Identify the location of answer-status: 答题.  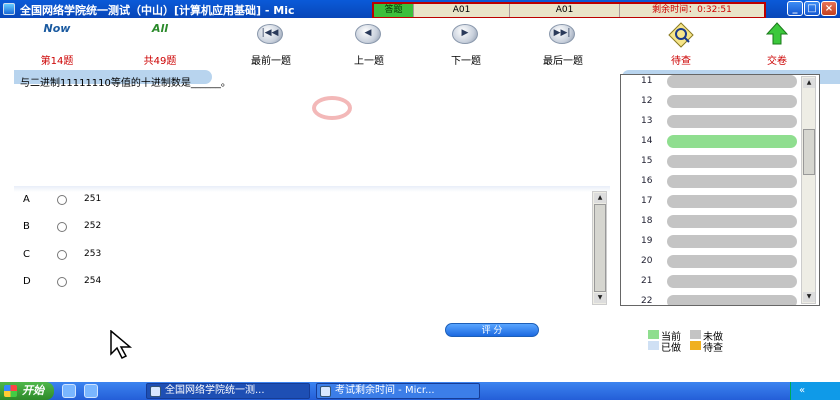
(394, 10).